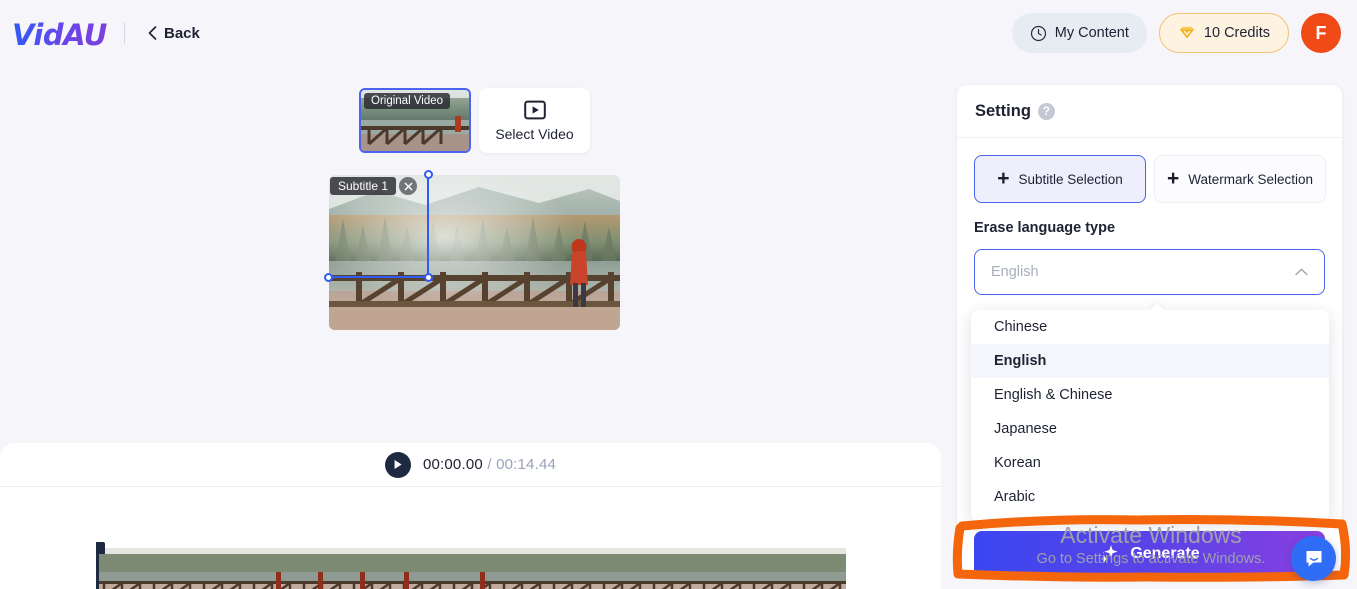  I want to click on clock-icon, so click(1038, 33).